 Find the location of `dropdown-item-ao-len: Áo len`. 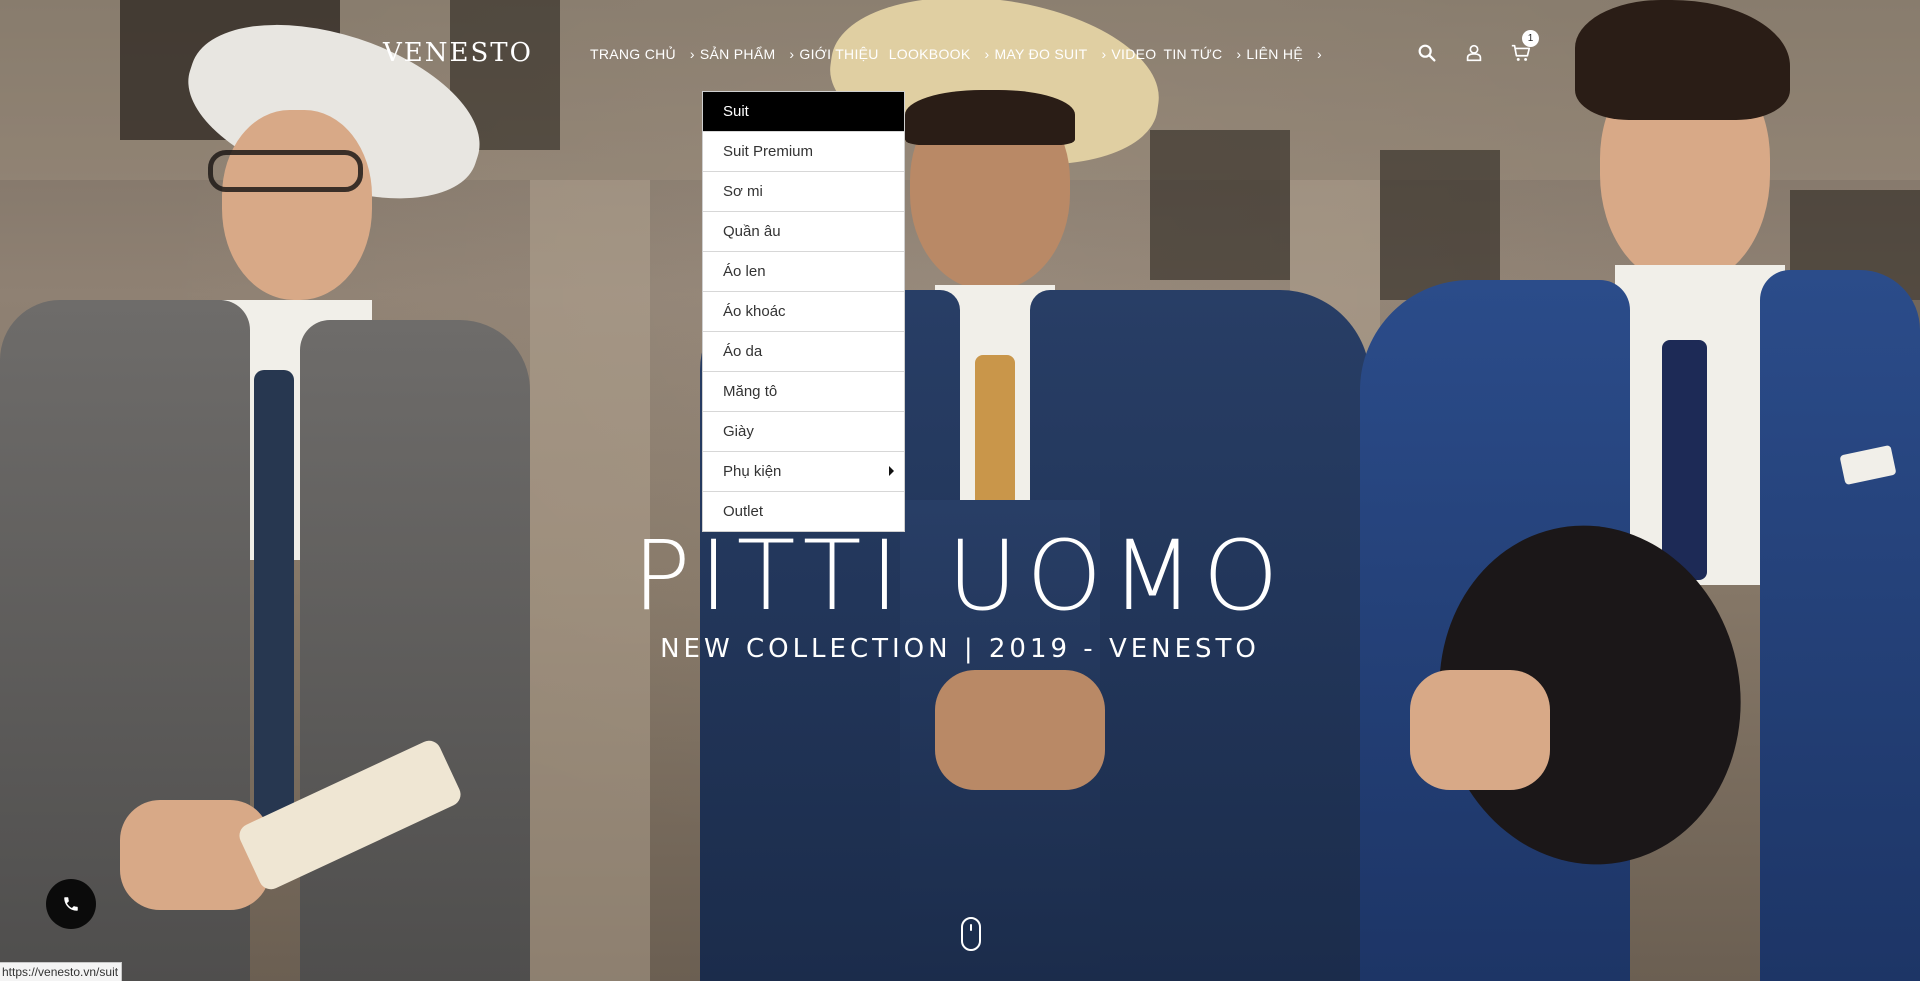

dropdown-item-ao-len: Áo len is located at coordinates (803, 272).